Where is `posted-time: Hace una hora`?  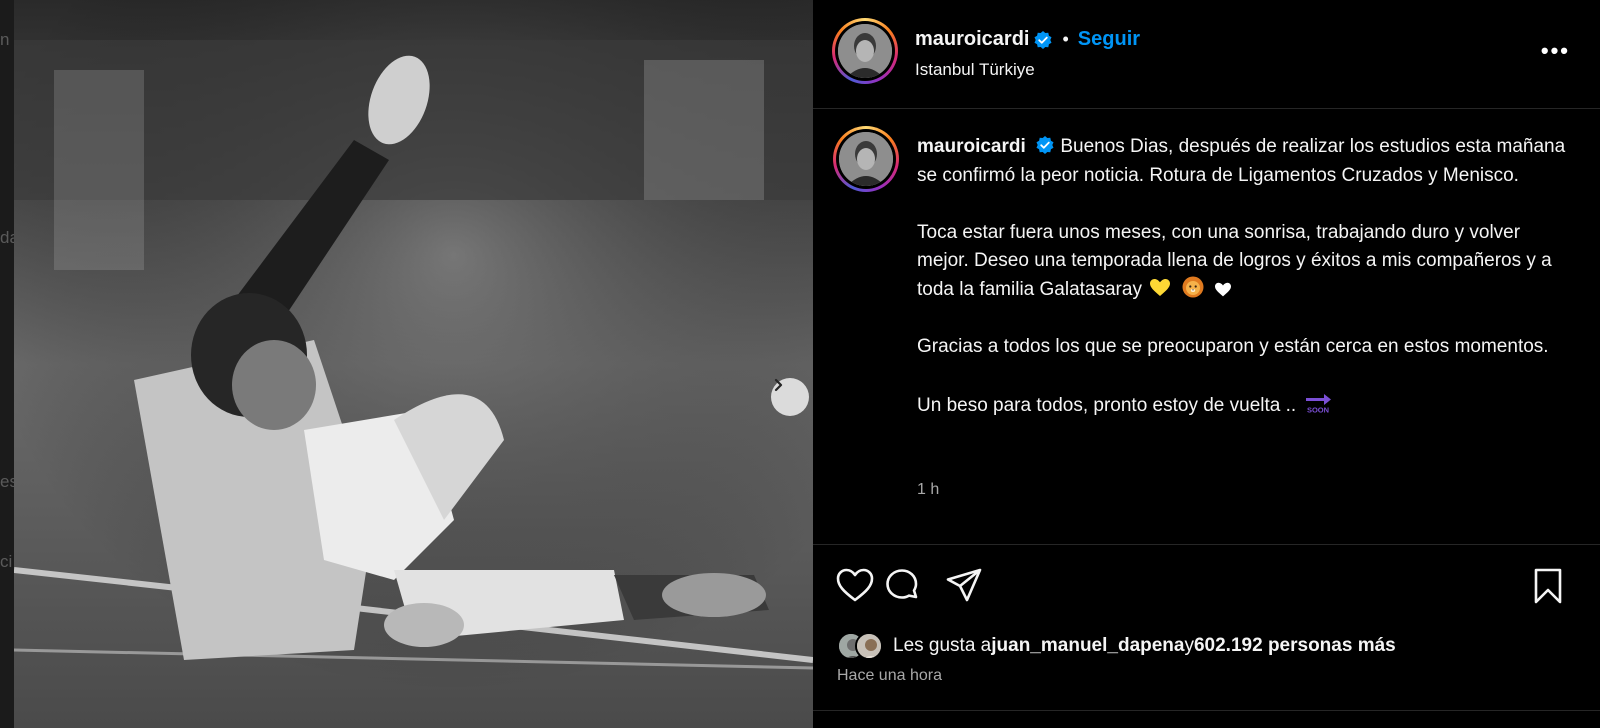
posted-time: Hace una hora is located at coordinates (889, 675).